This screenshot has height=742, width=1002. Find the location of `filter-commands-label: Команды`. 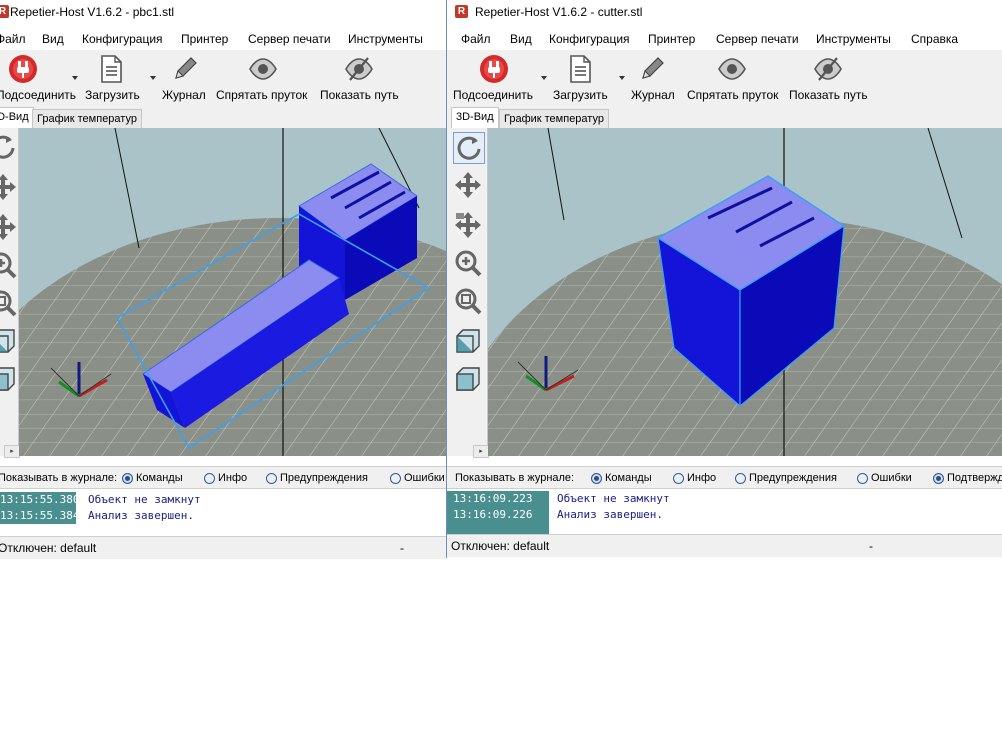

filter-commands-label: Команды is located at coordinates (159, 478).